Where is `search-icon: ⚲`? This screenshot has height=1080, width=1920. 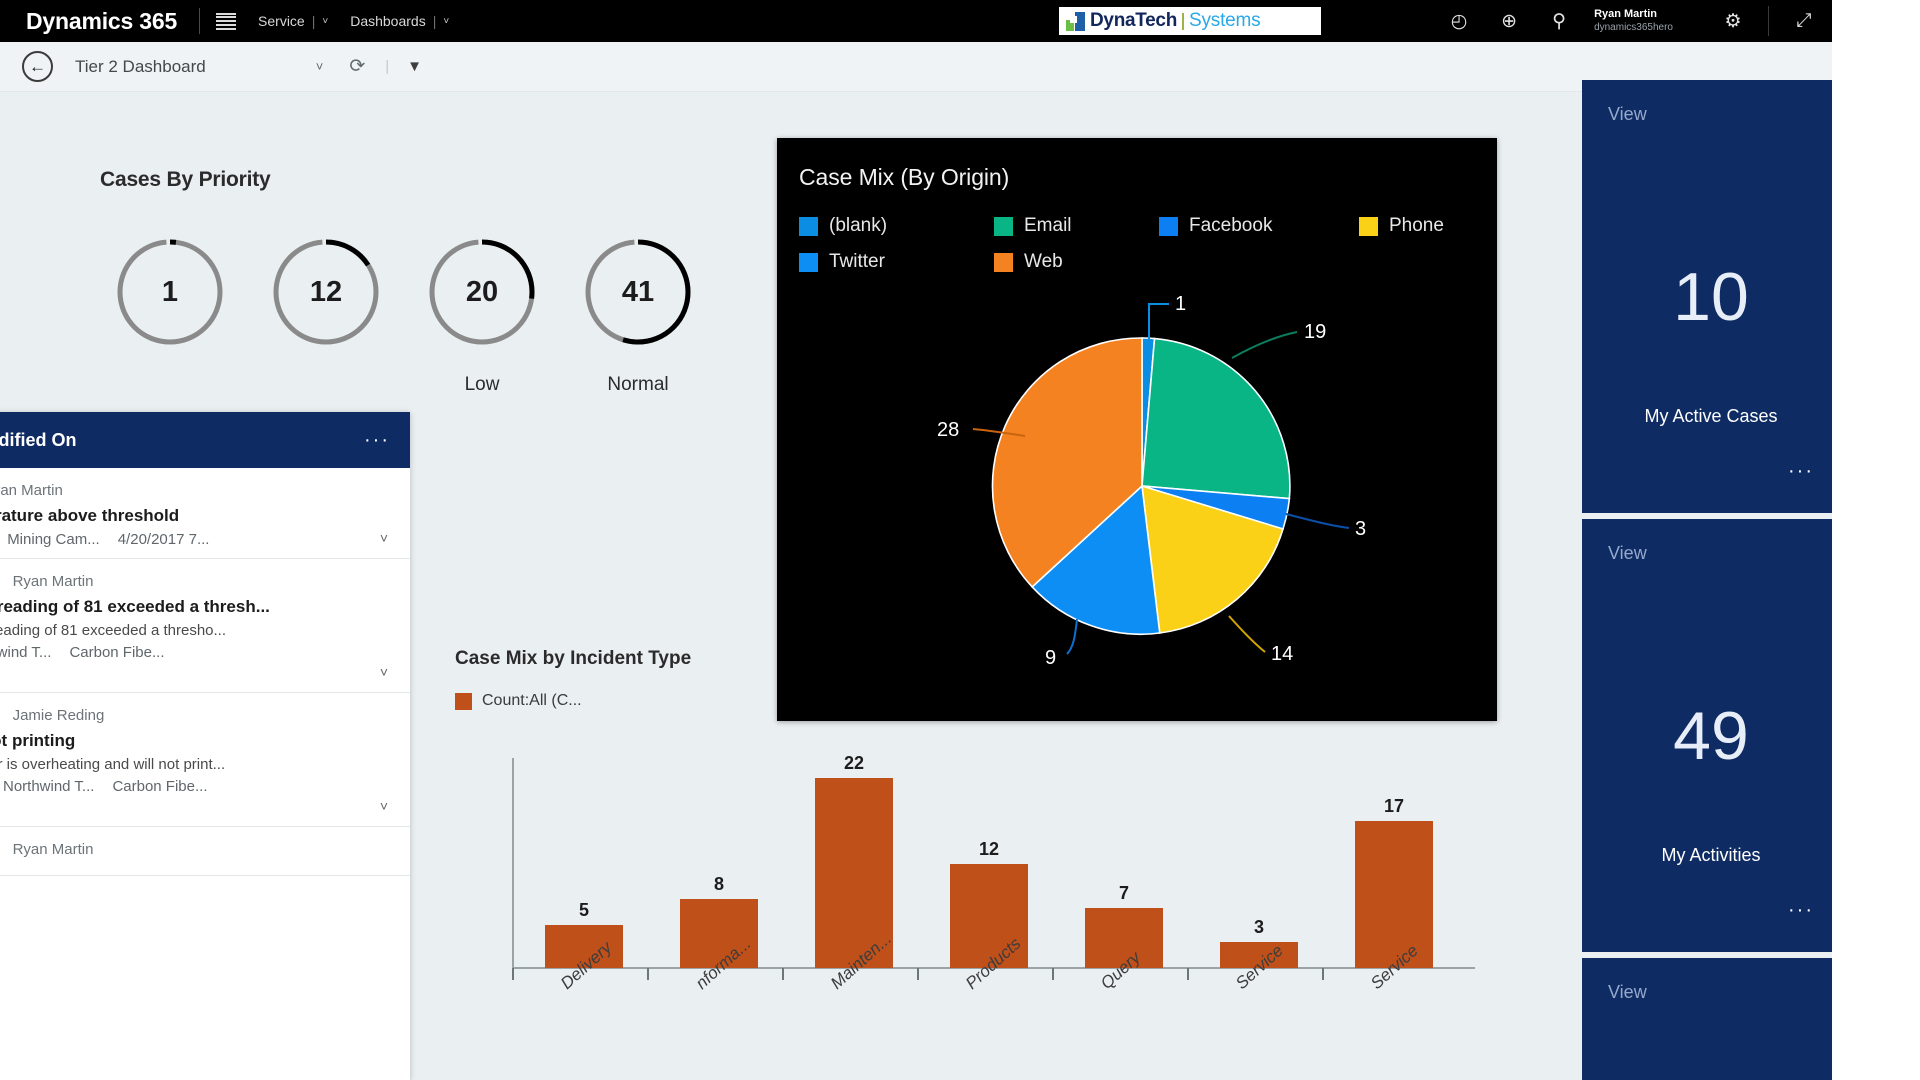 search-icon: ⚲ is located at coordinates (1559, 21).